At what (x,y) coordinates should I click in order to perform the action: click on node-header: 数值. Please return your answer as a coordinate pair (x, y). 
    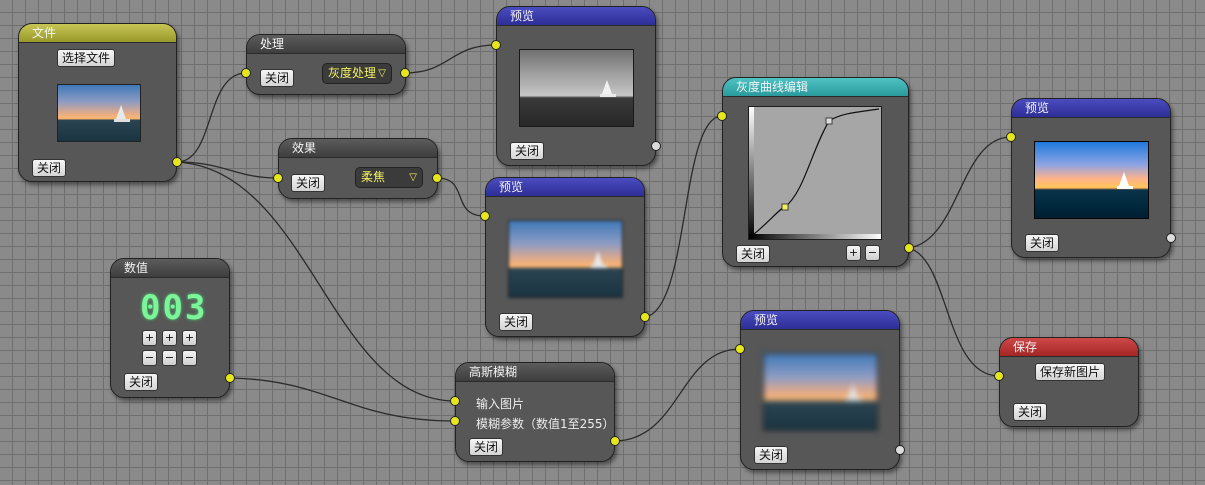
    Looking at the image, I should click on (170, 268).